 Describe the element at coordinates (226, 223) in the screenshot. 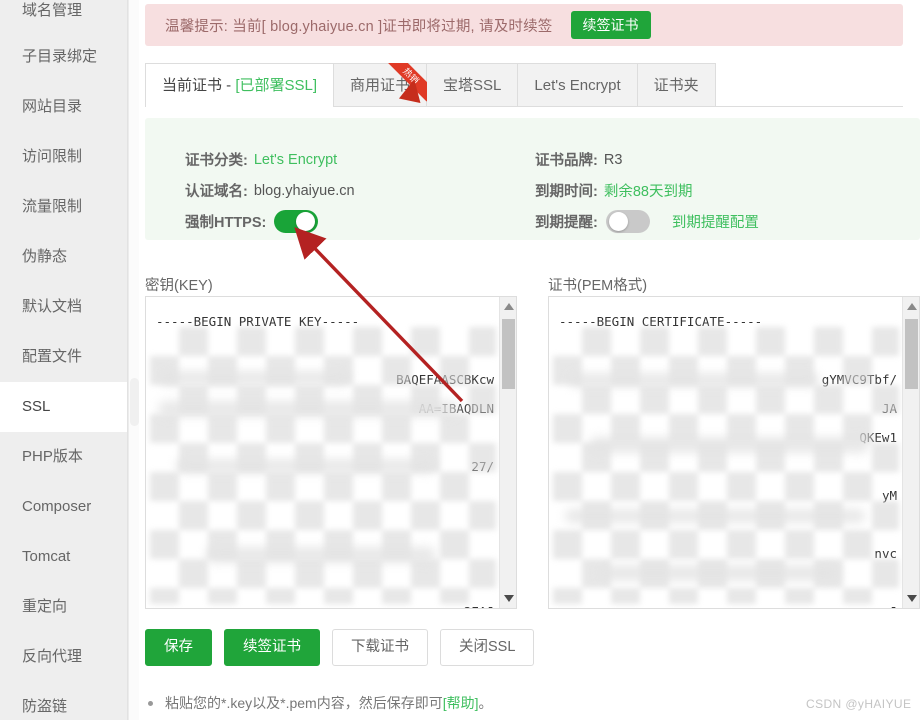

I see `force-https-label: 强制HTTPS:` at that location.